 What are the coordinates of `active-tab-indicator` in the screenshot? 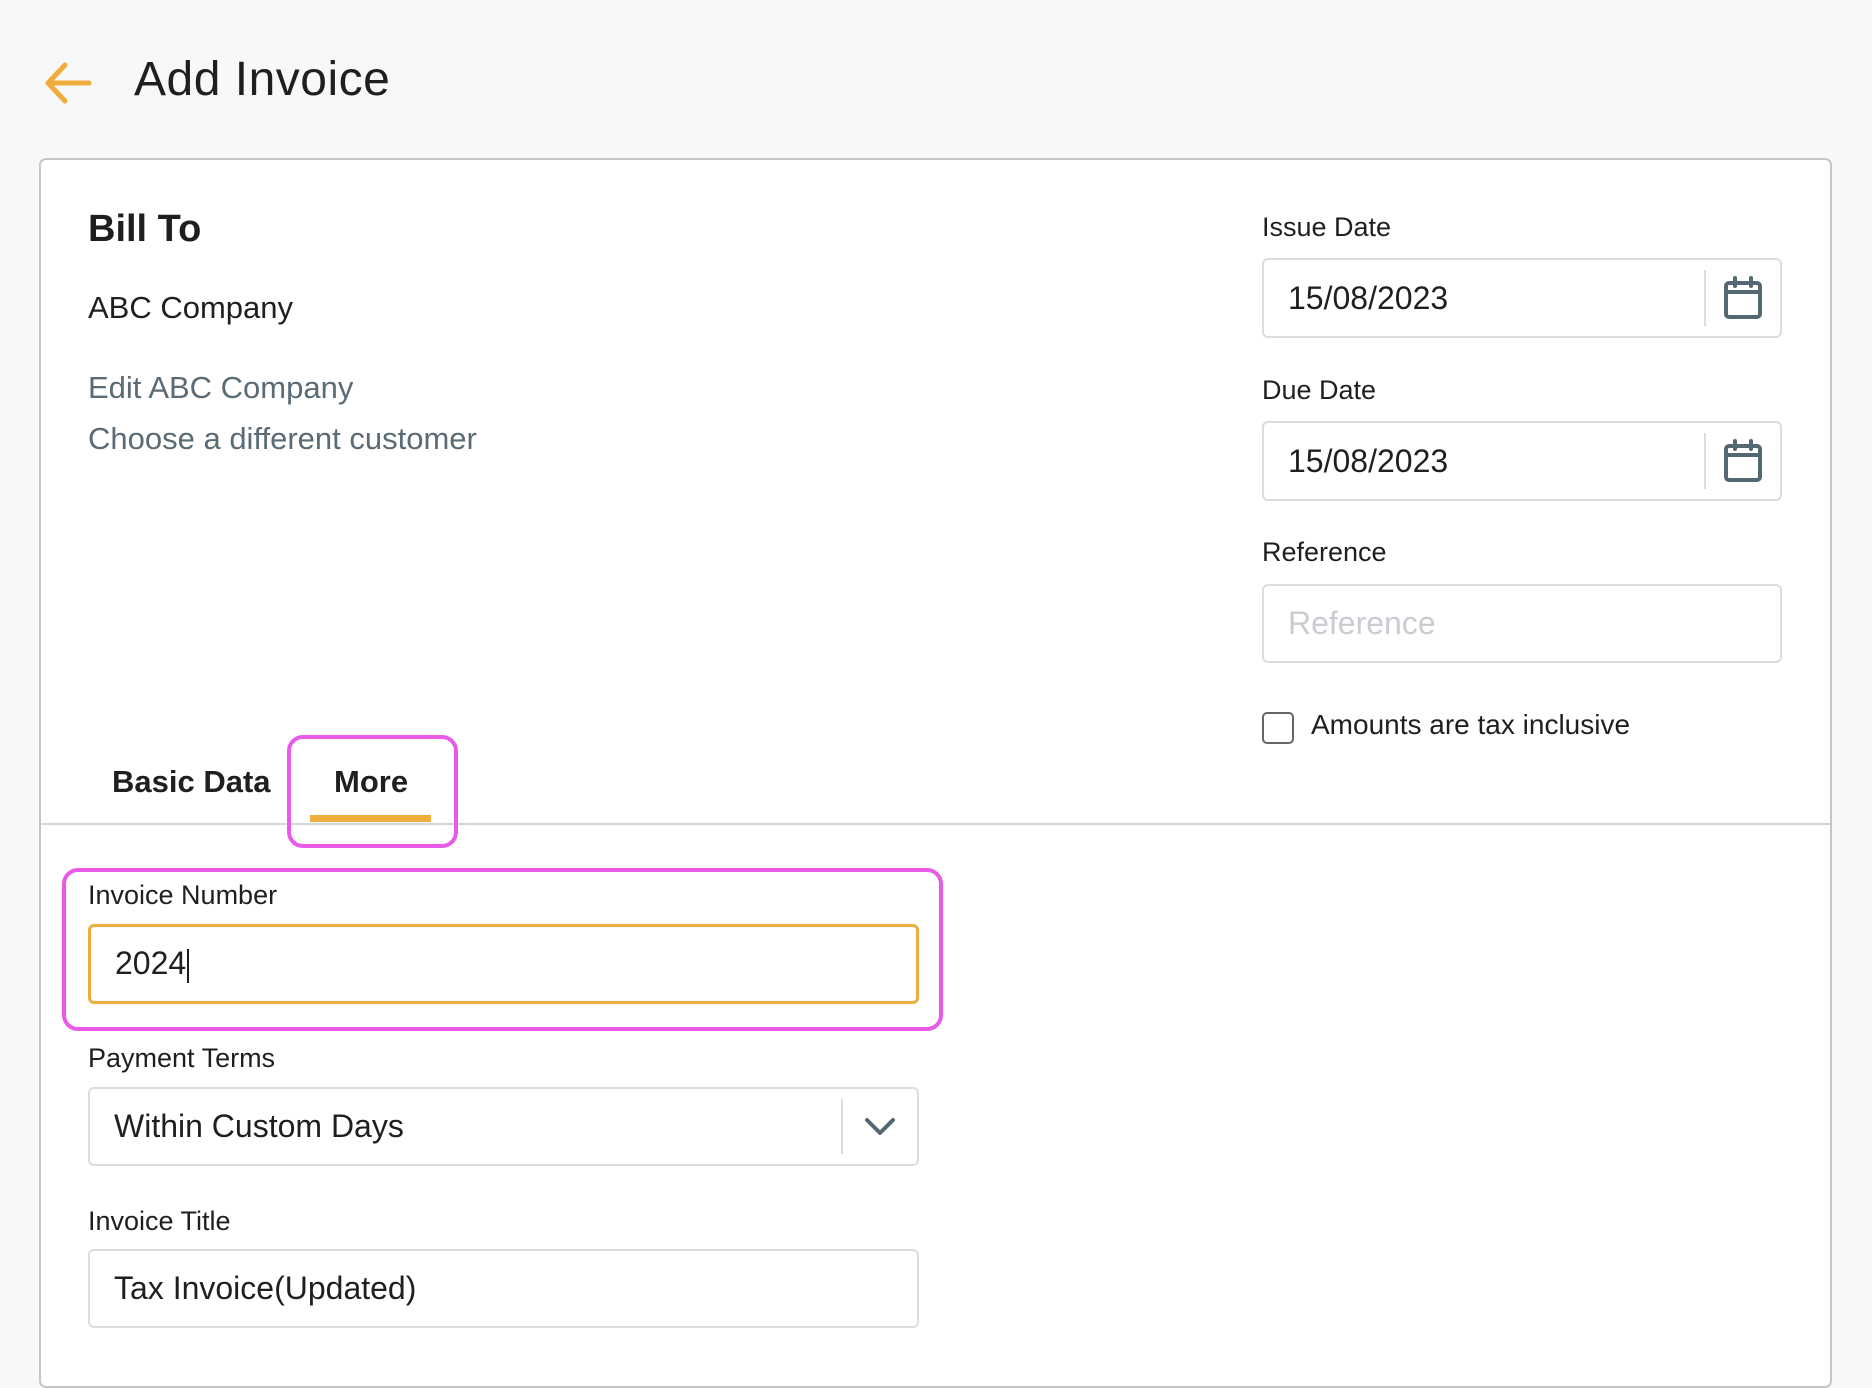 It's located at (370, 818).